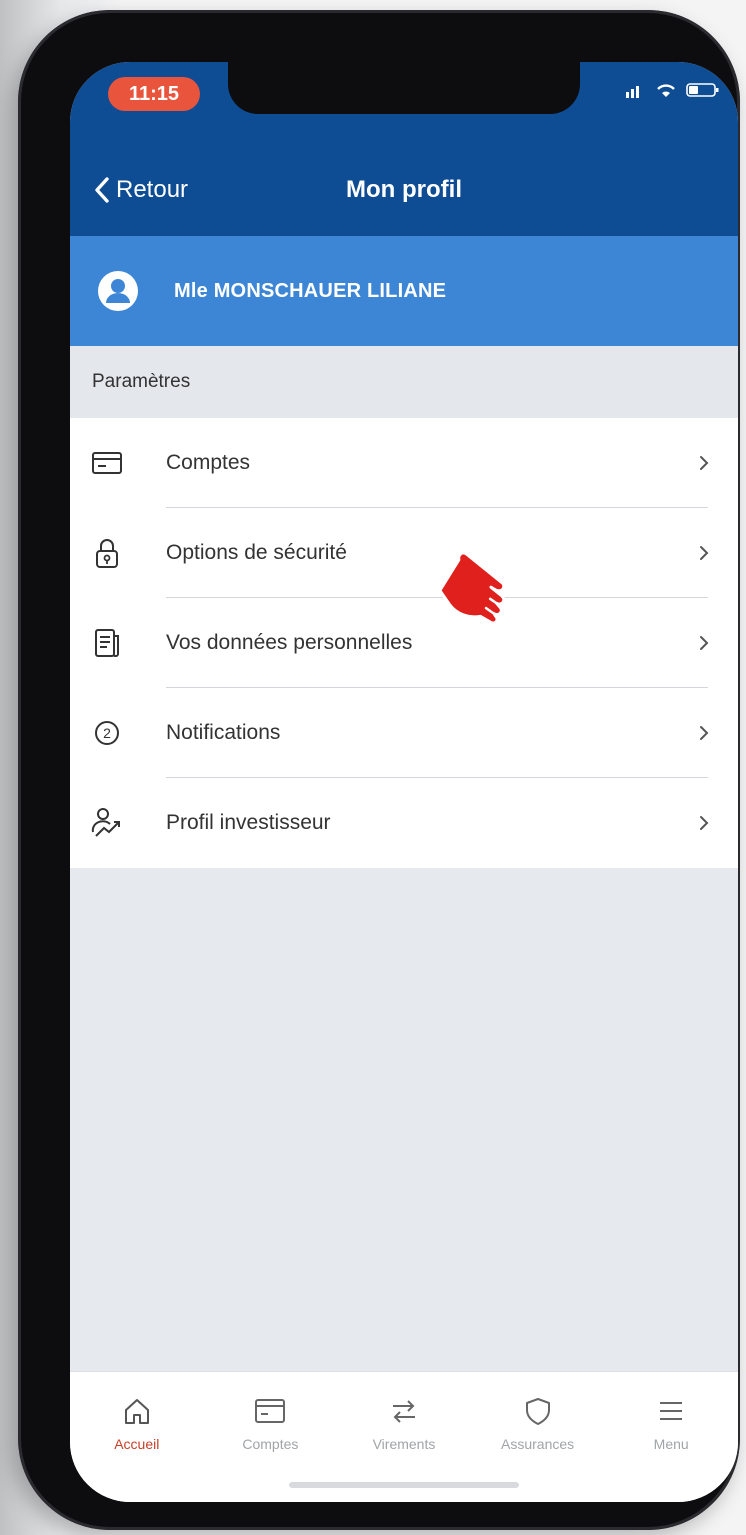 This screenshot has width=746, height=1535. What do you see at coordinates (107, 553) in the screenshot?
I see `lock-icon` at bounding box center [107, 553].